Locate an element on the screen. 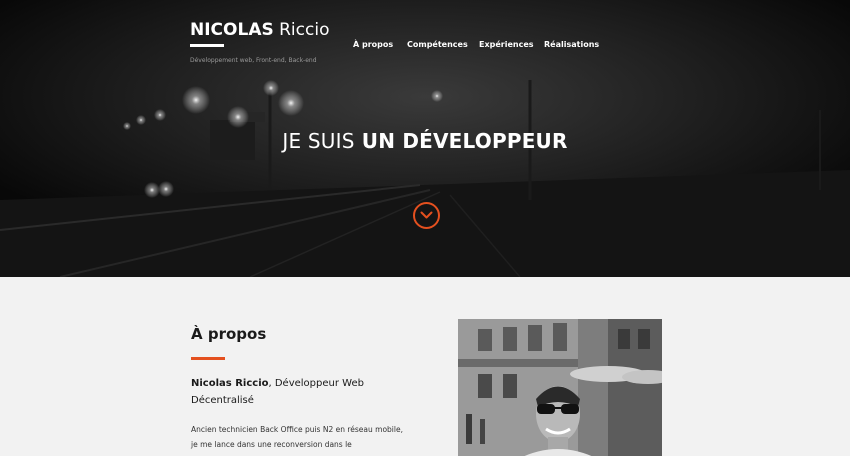 This screenshot has width=850, height=456. hero-title-bold: UN DÉVELOPPEUR is located at coordinates (464, 141).